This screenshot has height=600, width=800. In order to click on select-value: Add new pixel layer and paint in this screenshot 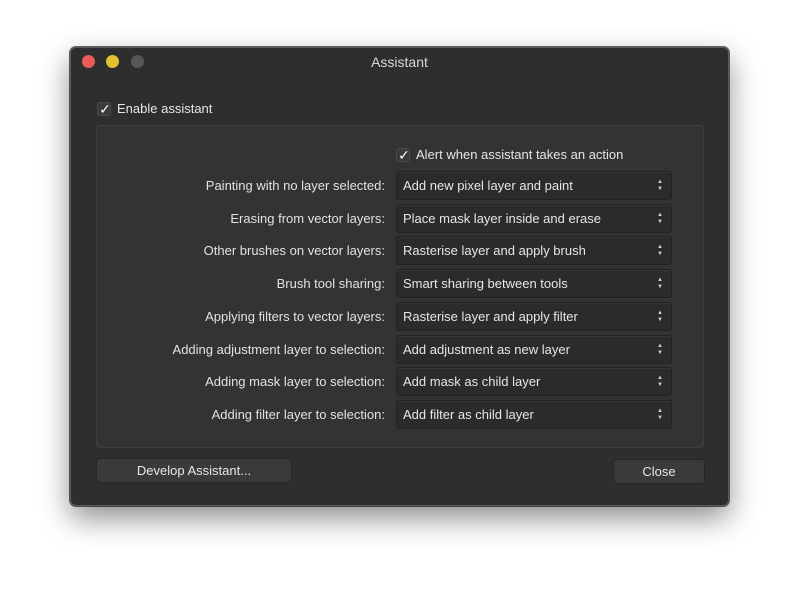, I will do `click(488, 185)`.